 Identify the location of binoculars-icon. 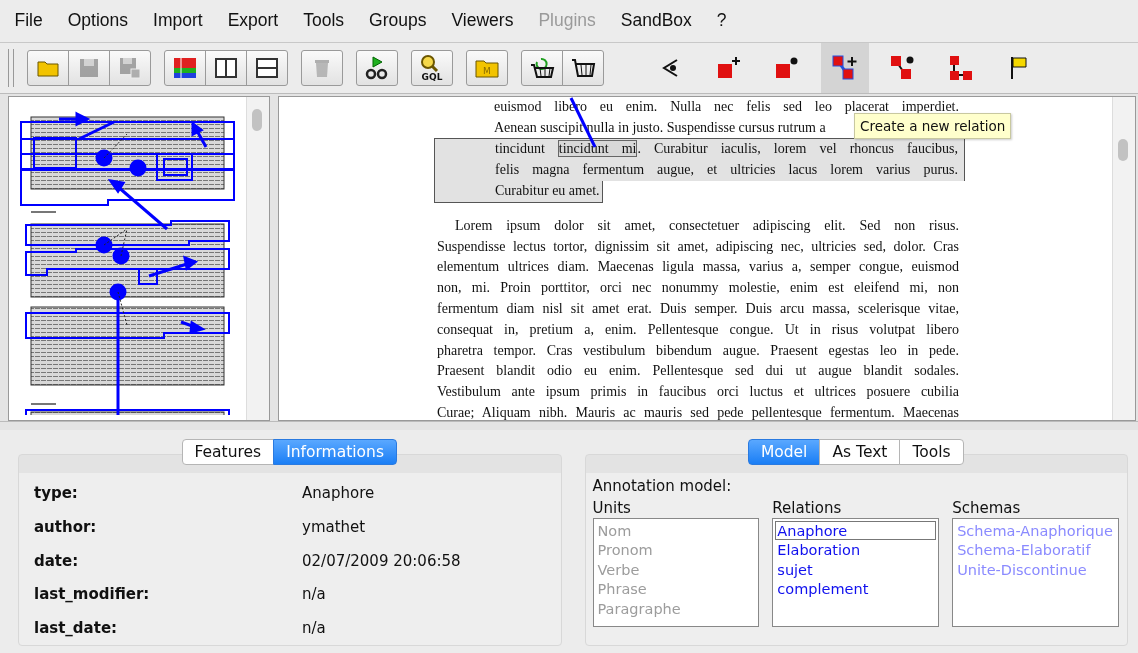
(377, 67).